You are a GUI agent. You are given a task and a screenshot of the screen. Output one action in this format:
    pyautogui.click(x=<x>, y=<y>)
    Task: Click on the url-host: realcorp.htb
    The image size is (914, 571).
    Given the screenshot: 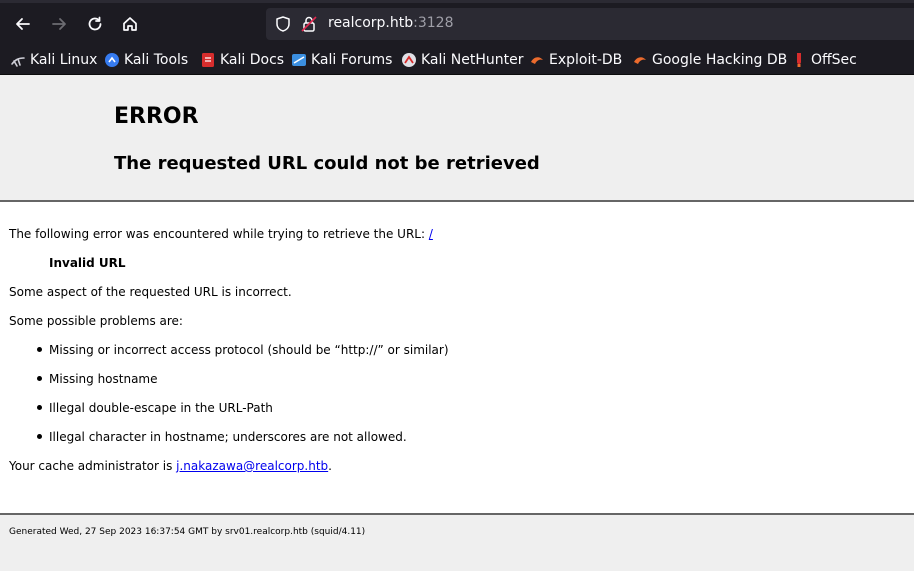 What is the action you would take?
    pyautogui.click(x=371, y=23)
    